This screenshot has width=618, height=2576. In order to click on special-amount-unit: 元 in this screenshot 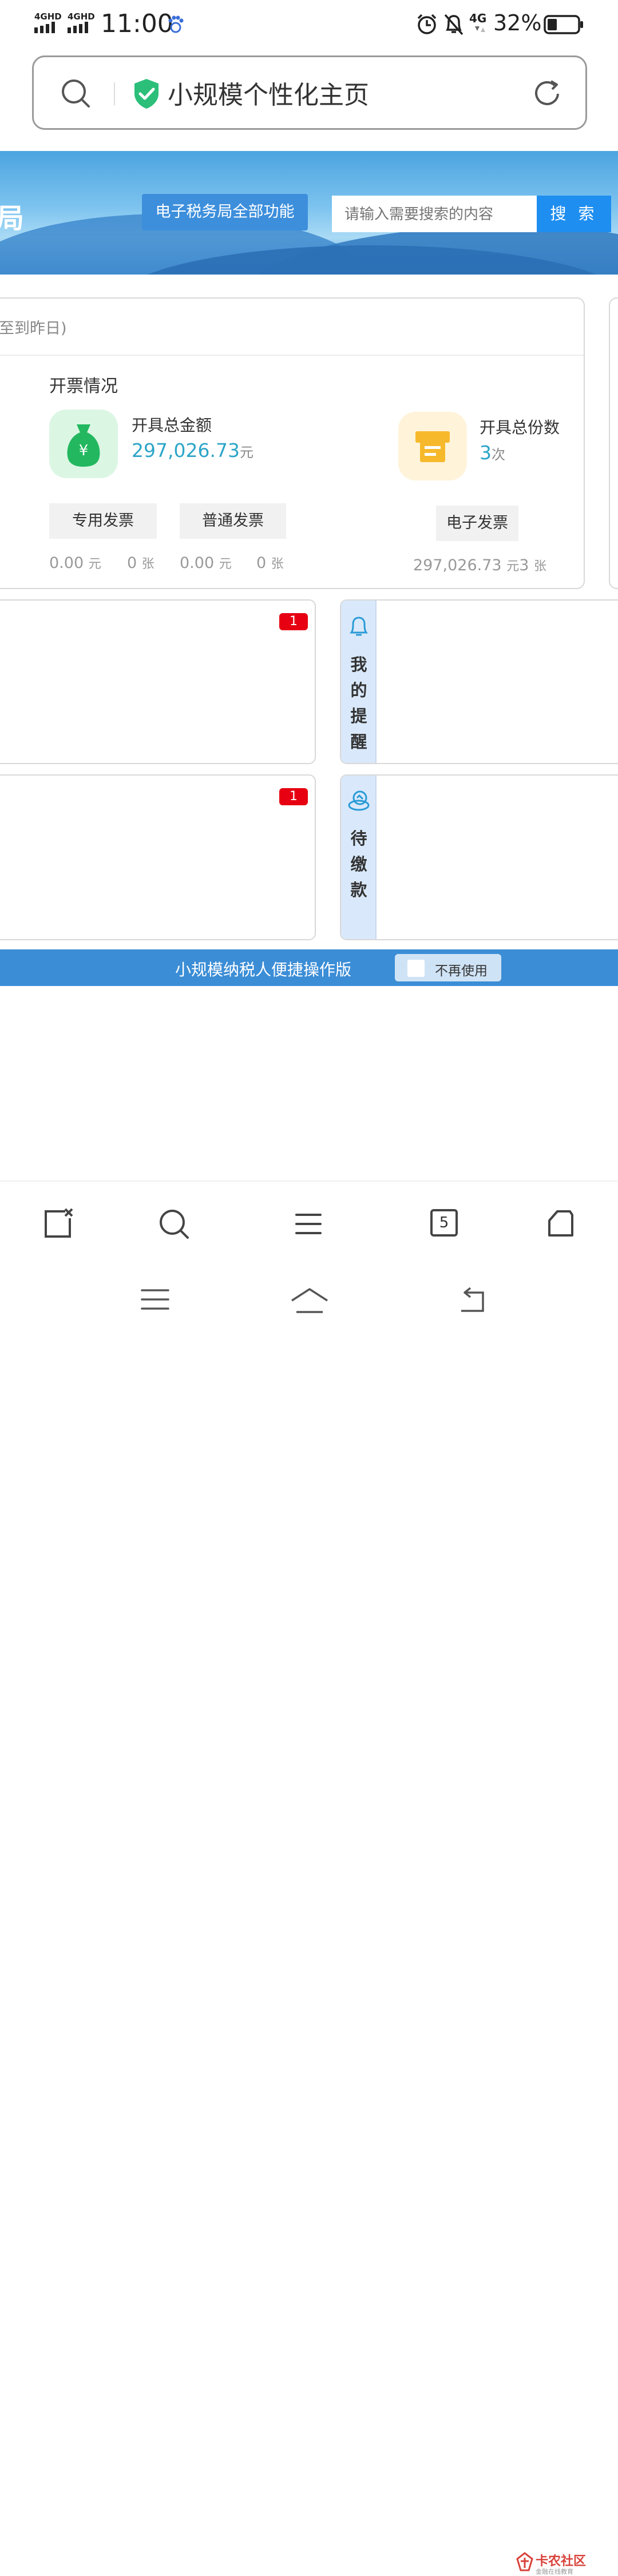, I will do `click(94, 564)`.